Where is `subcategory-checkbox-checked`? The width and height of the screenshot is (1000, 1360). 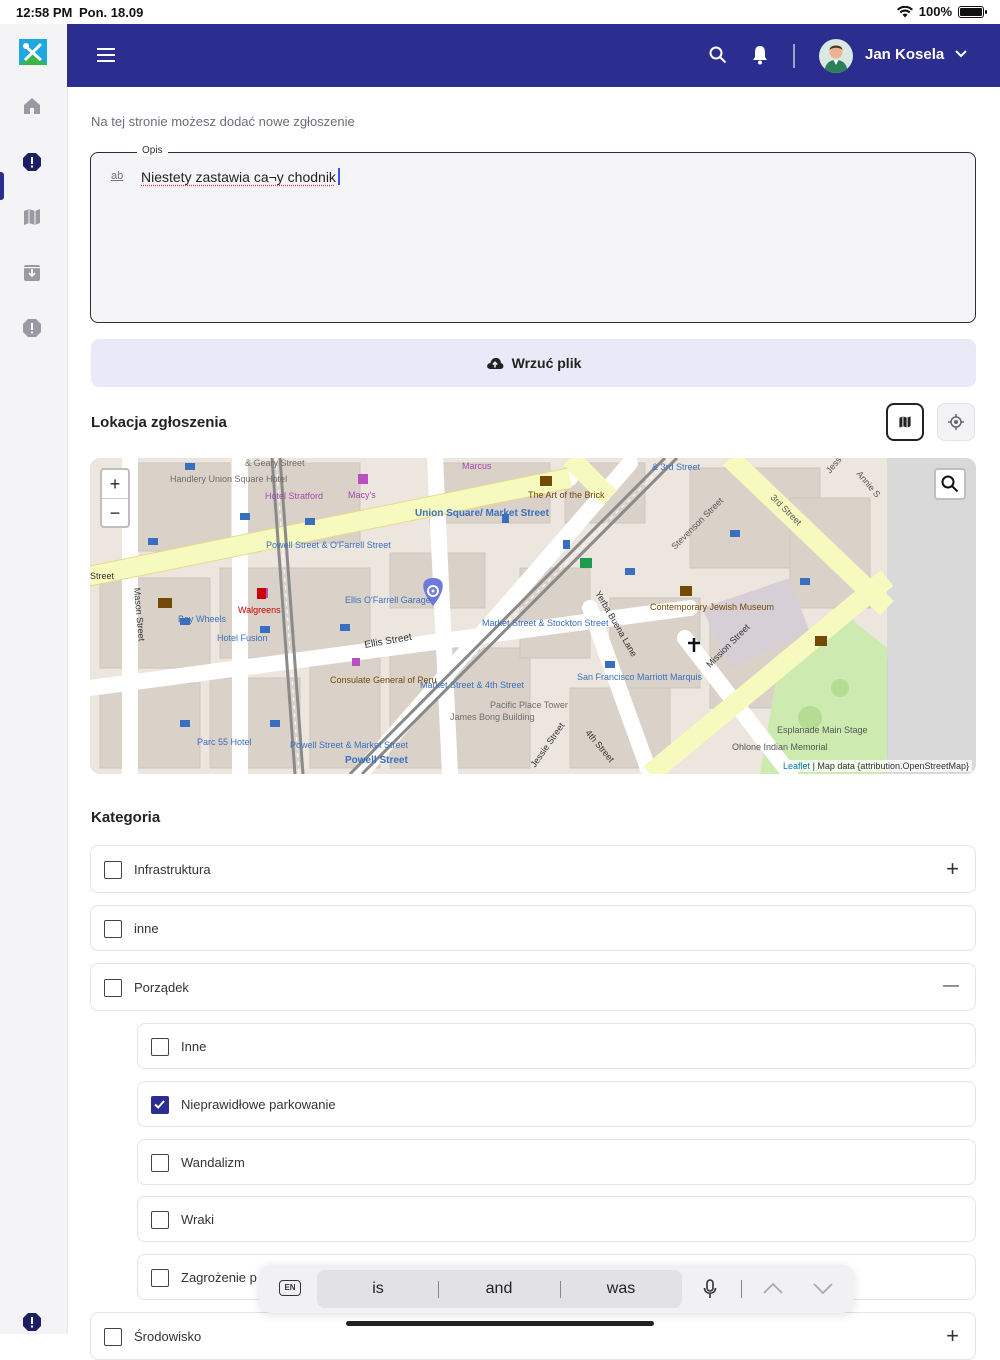
subcategory-checkbox-checked is located at coordinates (160, 1105).